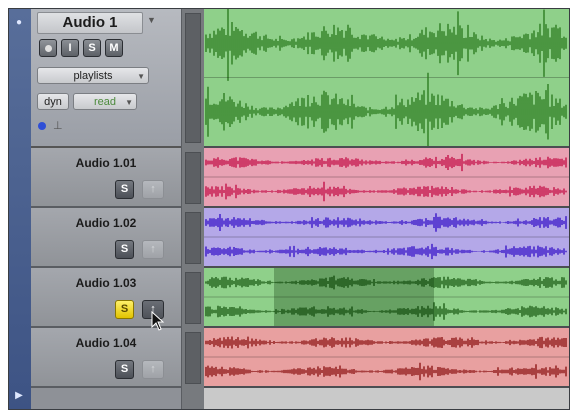  I want to click on mute-button: M, so click(114, 48).